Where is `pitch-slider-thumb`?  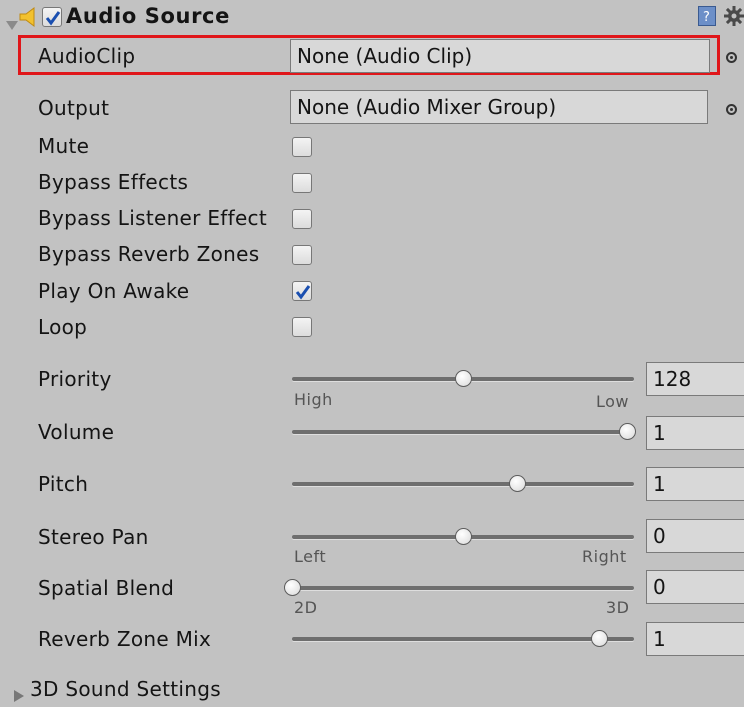 pitch-slider-thumb is located at coordinates (518, 483).